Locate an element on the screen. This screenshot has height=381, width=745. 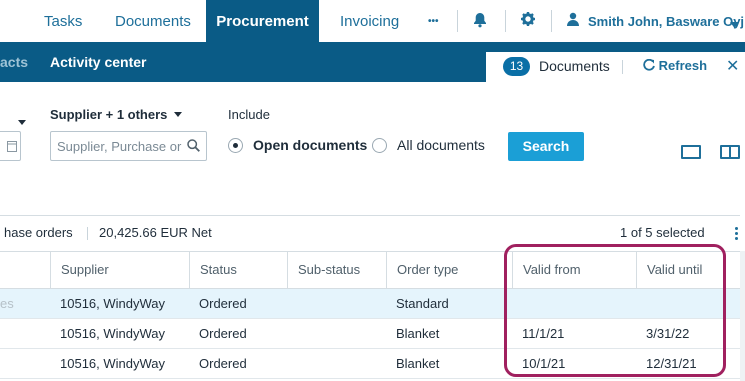
supplier-search-input: Supplier, Purchase or is located at coordinates (128, 146).